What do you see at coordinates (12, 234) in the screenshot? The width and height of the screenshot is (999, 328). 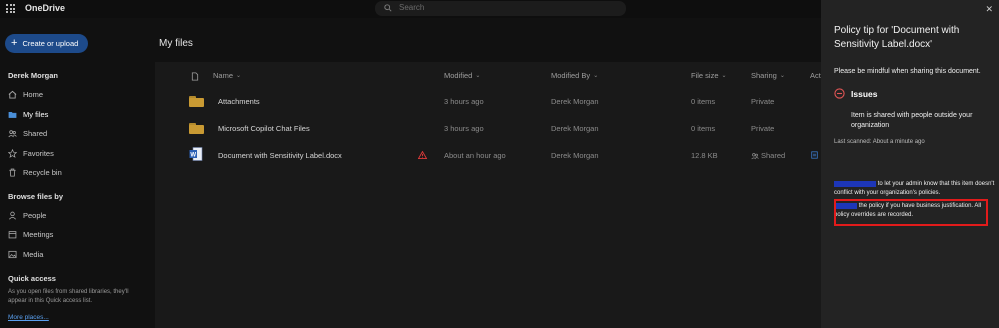 I see `calendar-icon` at bounding box center [12, 234].